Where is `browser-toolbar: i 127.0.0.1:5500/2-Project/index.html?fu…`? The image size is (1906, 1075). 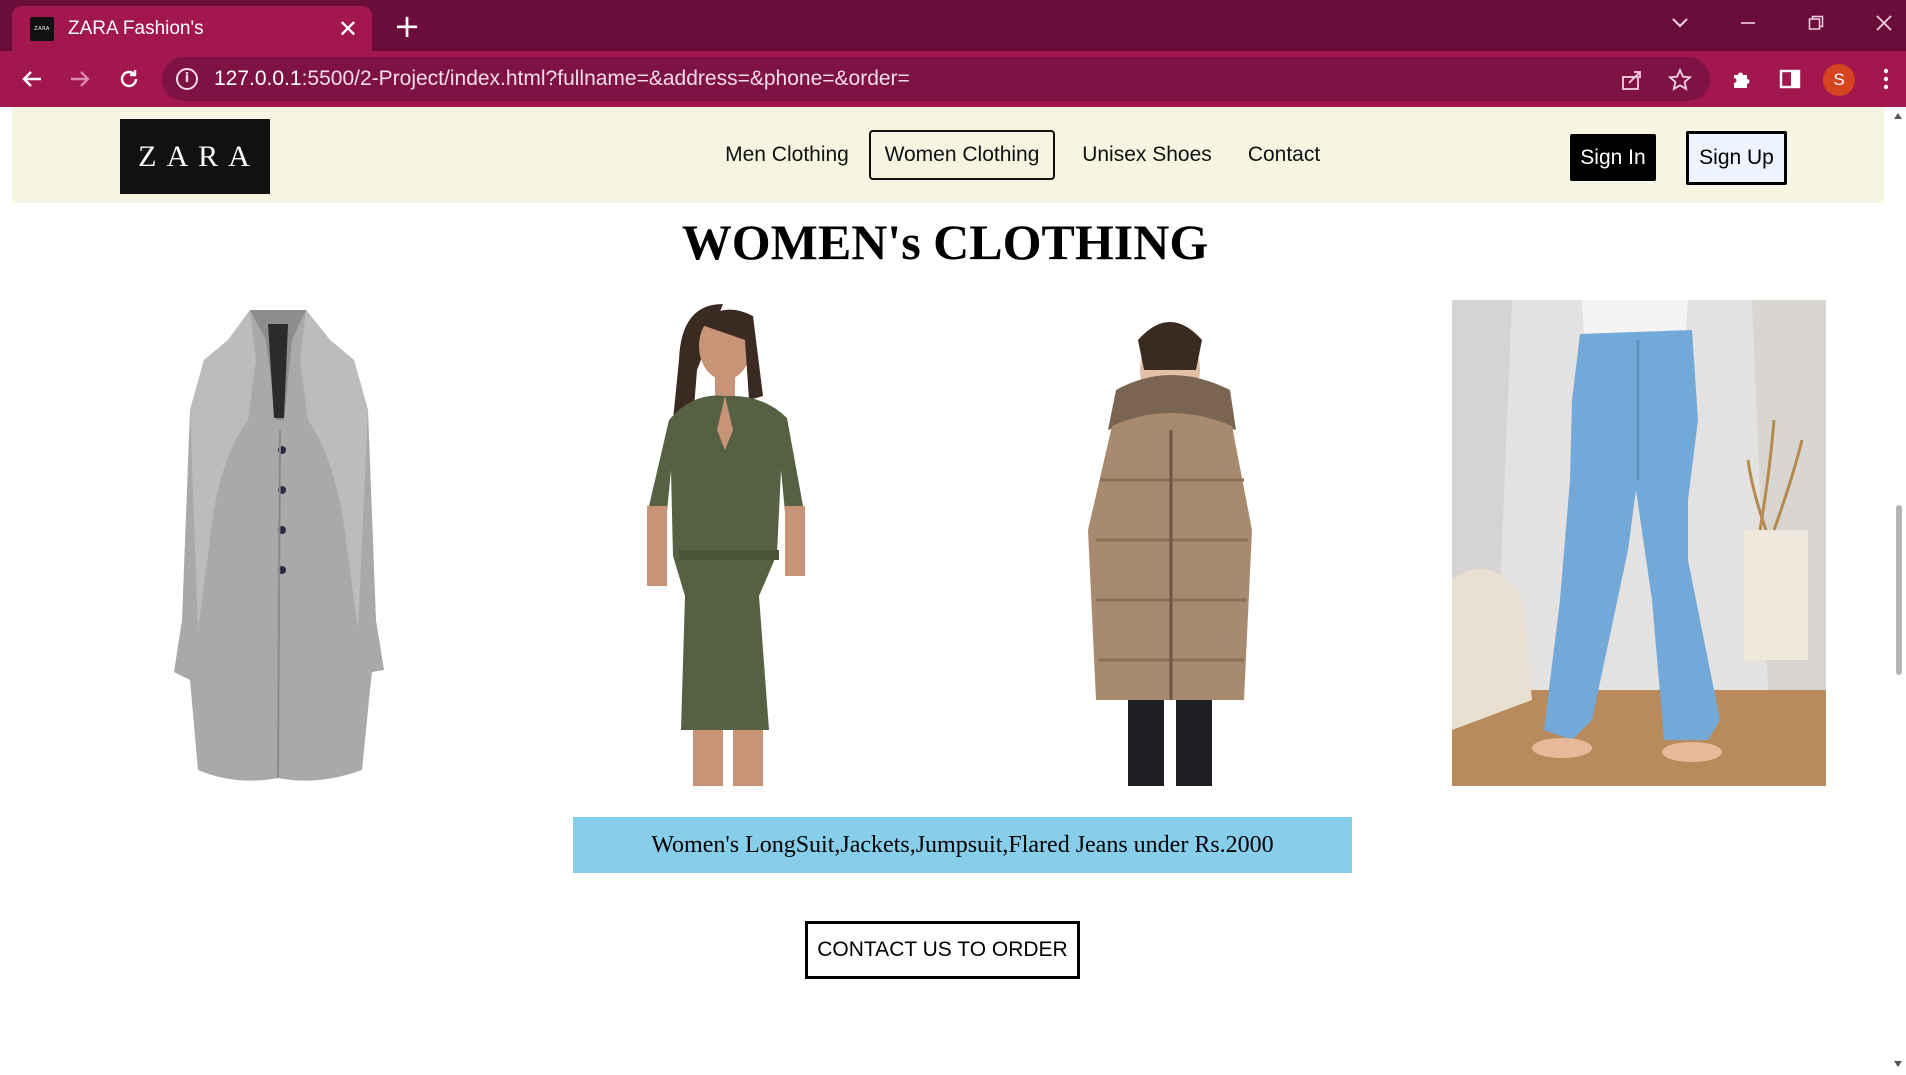 browser-toolbar: i 127.0.0.1:5500/2-Project/index.html?fu… is located at coordinates (953, 79).